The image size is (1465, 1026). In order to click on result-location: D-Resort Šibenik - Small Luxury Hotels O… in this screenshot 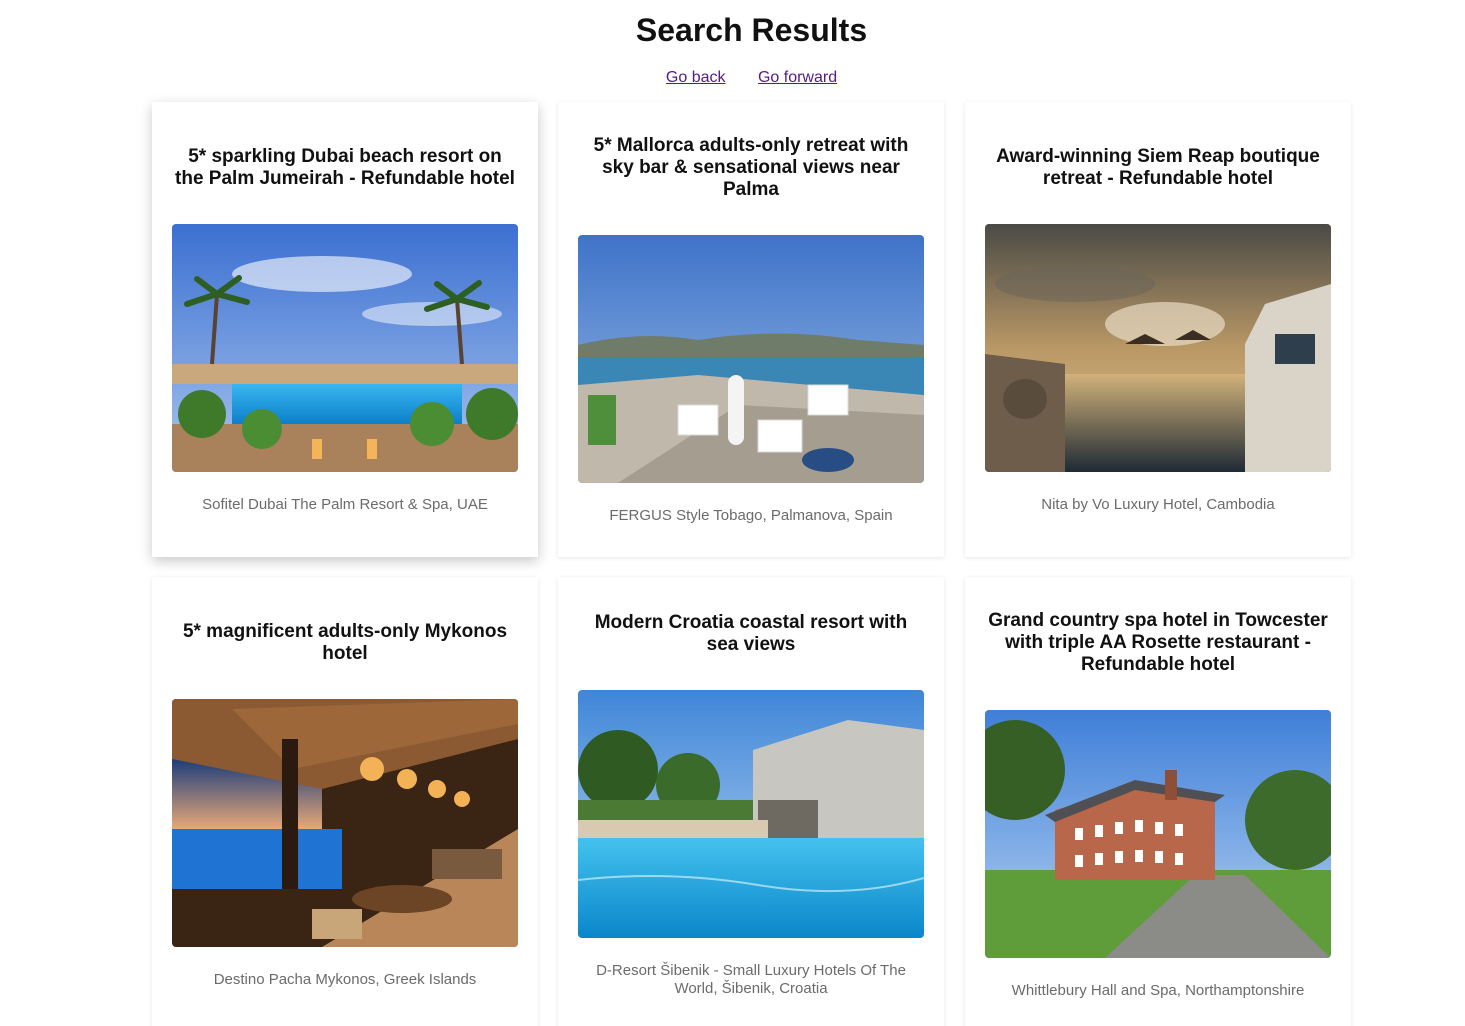, I will do `click(751, 979)`.